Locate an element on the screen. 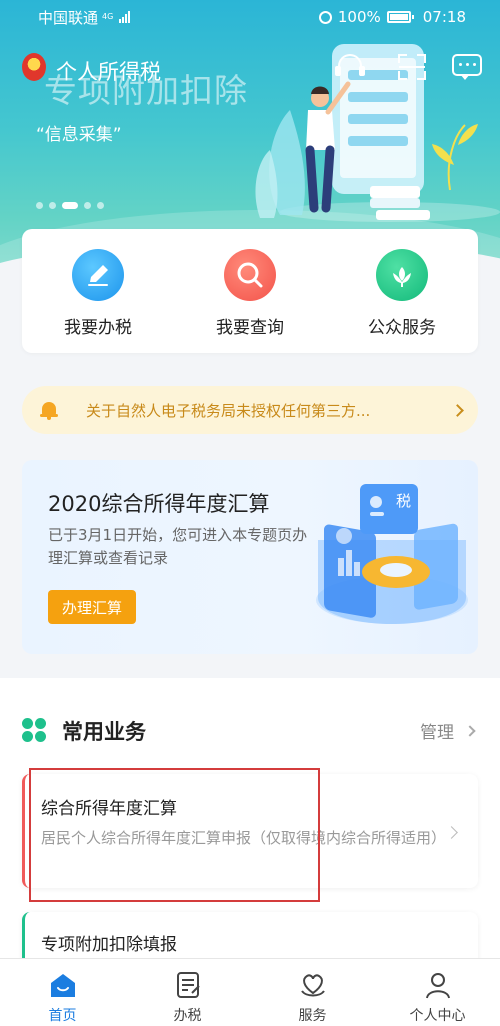  carousel-dot-active is located at coordinates (70, 205).